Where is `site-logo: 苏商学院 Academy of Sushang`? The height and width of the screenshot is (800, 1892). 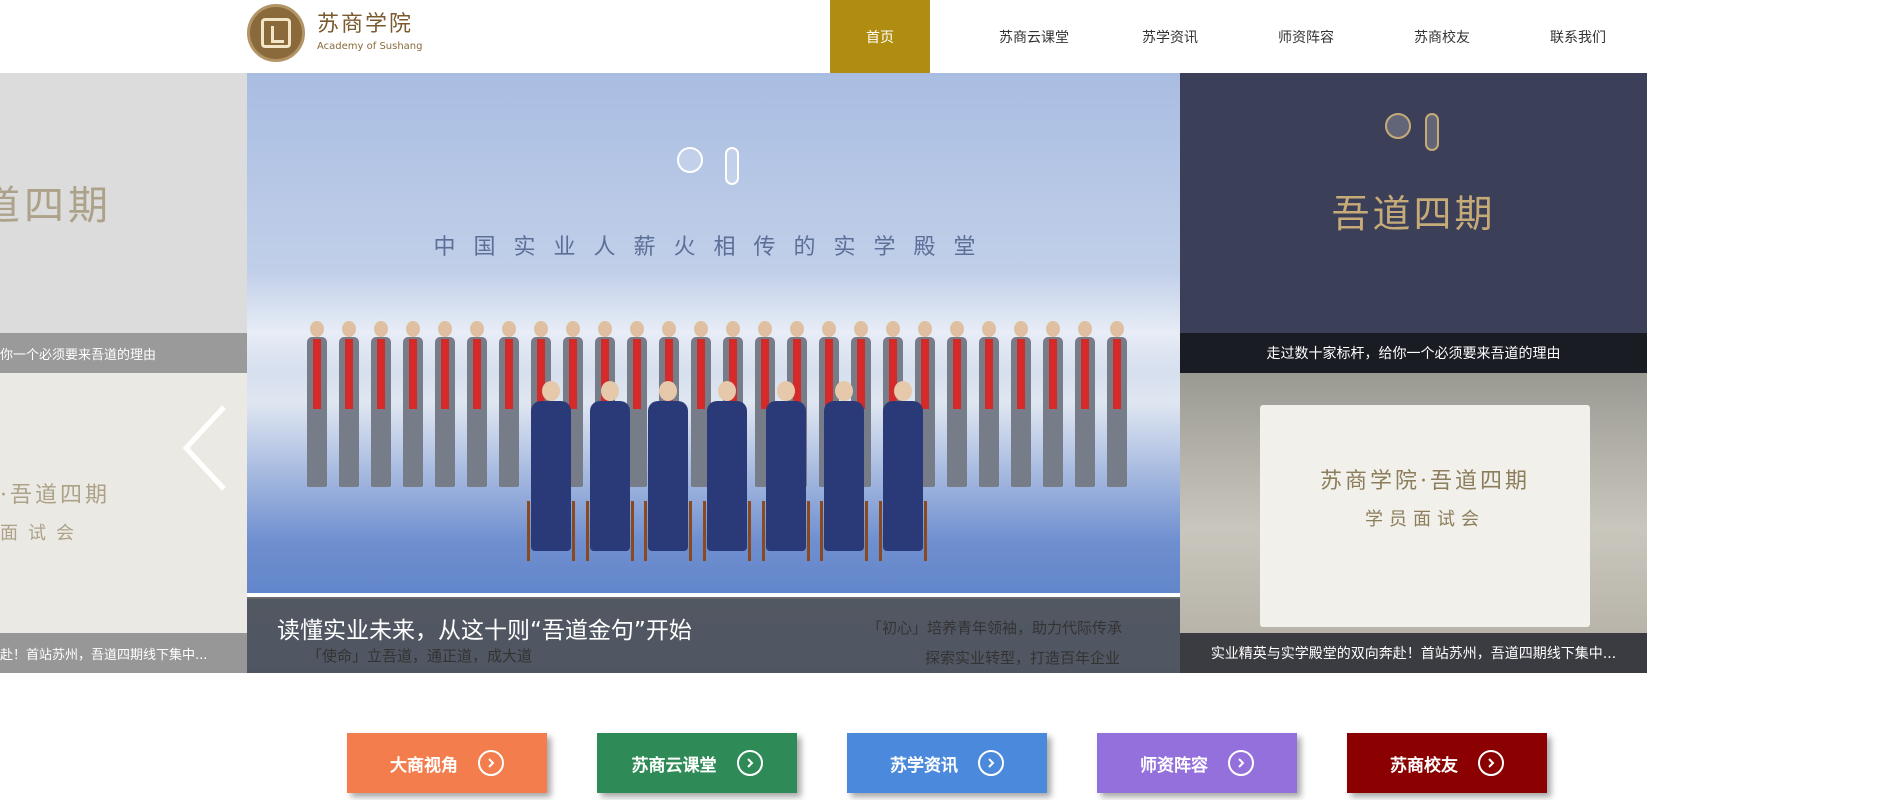 site-logo: 苏商学院 Academy of Sushang is located at coordinates (335, 33).